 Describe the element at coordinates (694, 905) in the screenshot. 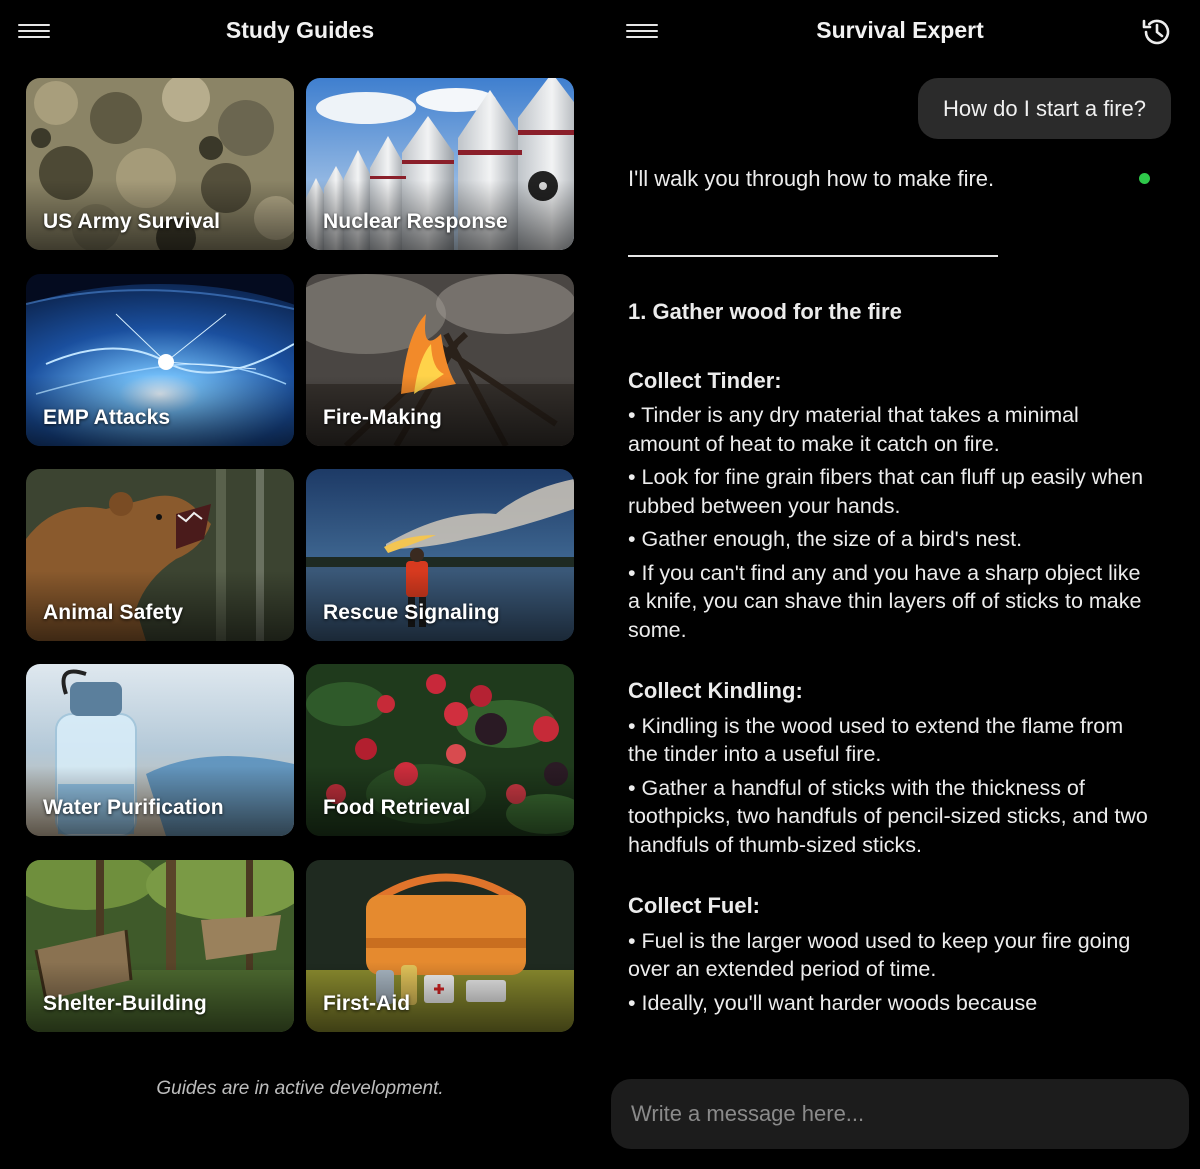

I see `section-heading: Collect Fuel:` at that location.